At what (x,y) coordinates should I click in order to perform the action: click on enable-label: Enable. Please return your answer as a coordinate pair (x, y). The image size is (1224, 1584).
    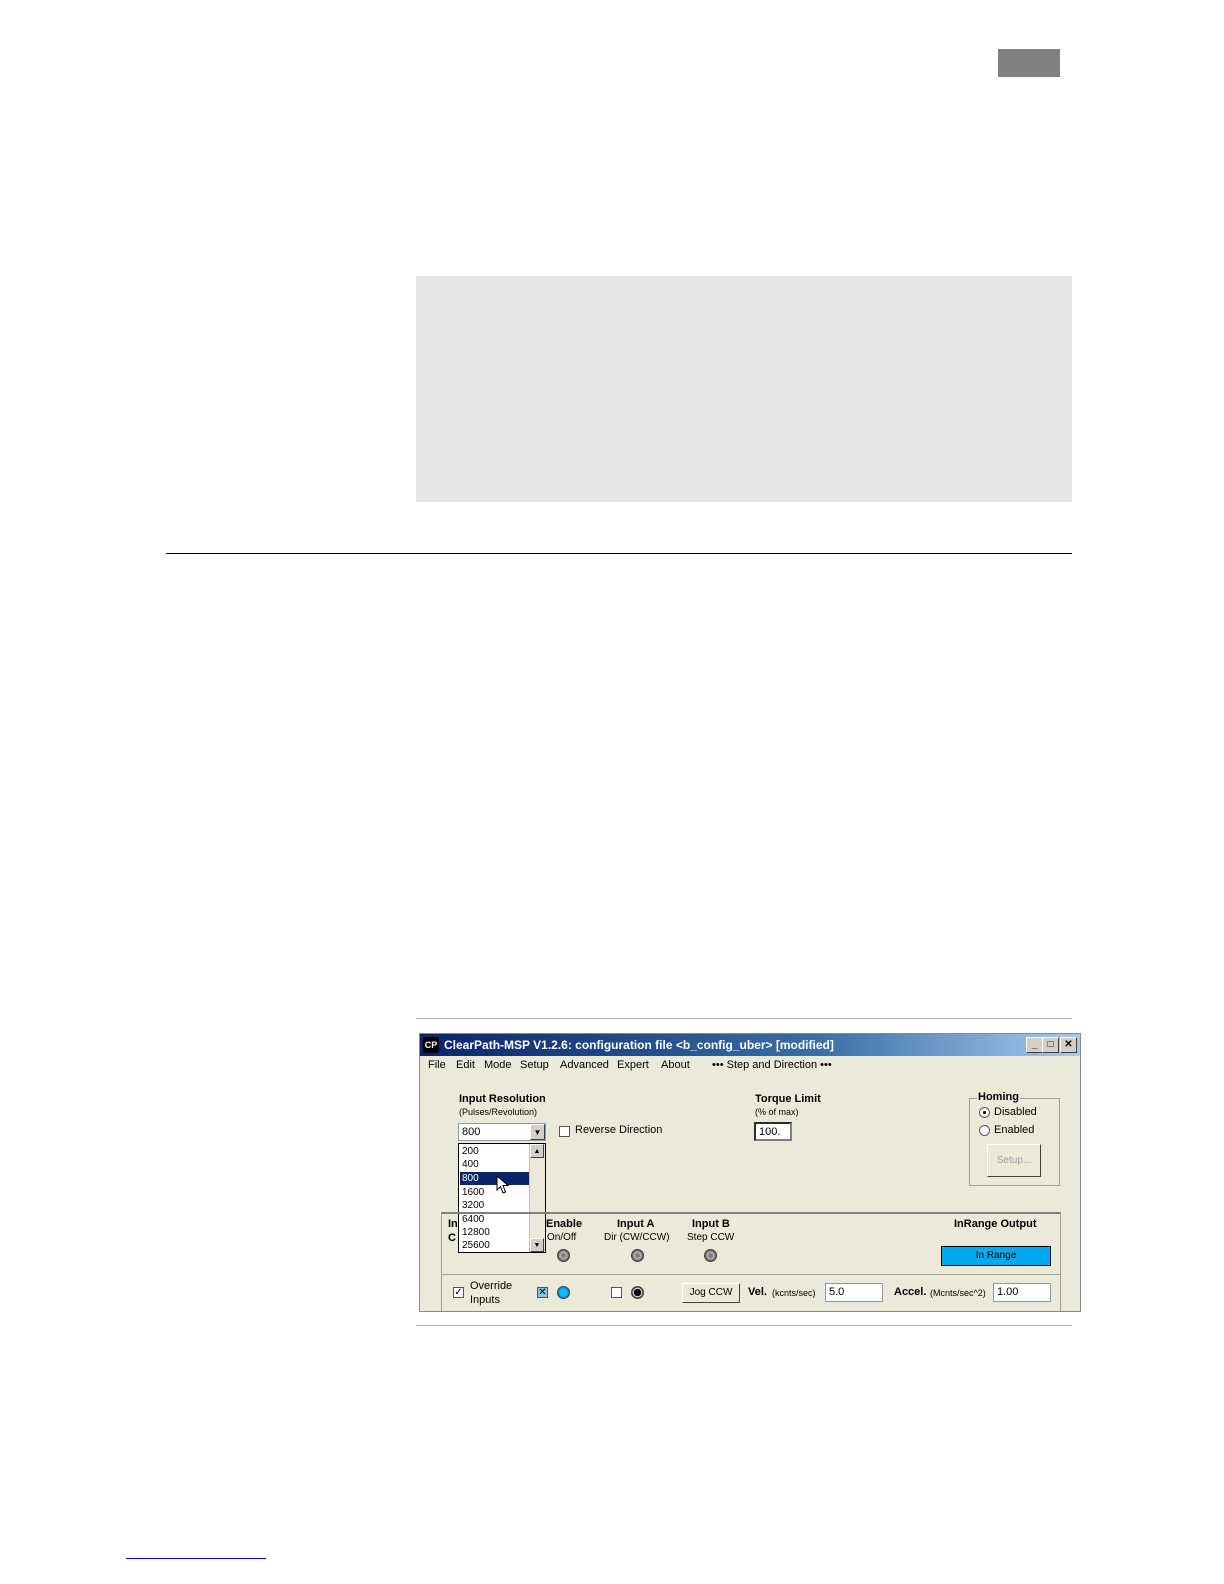
    Looking at the image, I should click on (564, 1224).